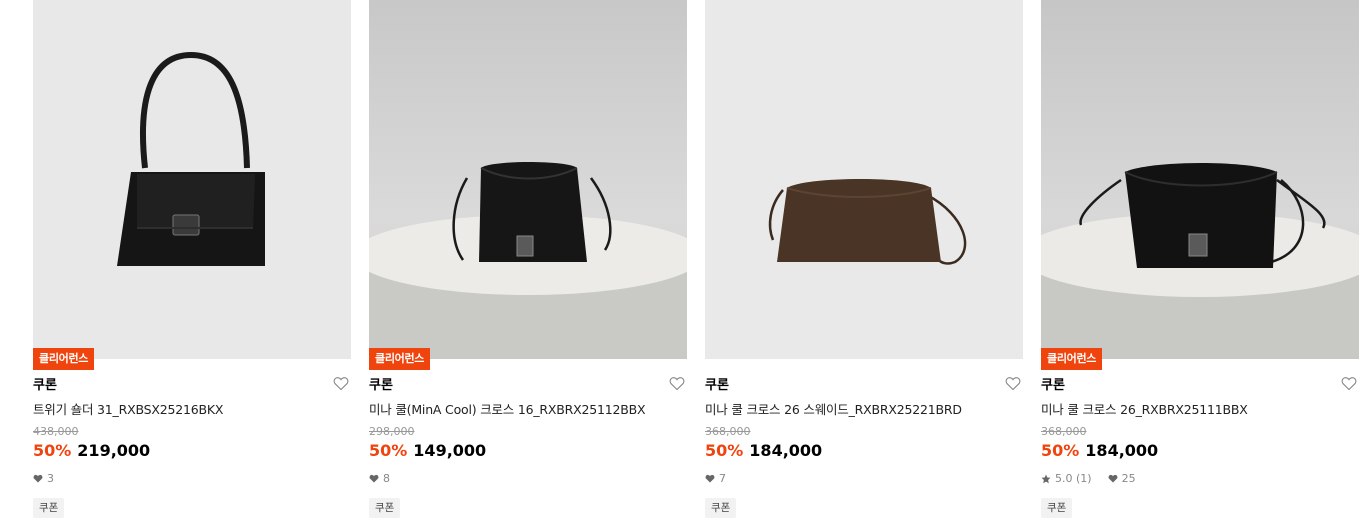 Image resolution: width=1364 pixels, height=526 pixels. I want to click on original-price: 438,000, so click(56, 431).